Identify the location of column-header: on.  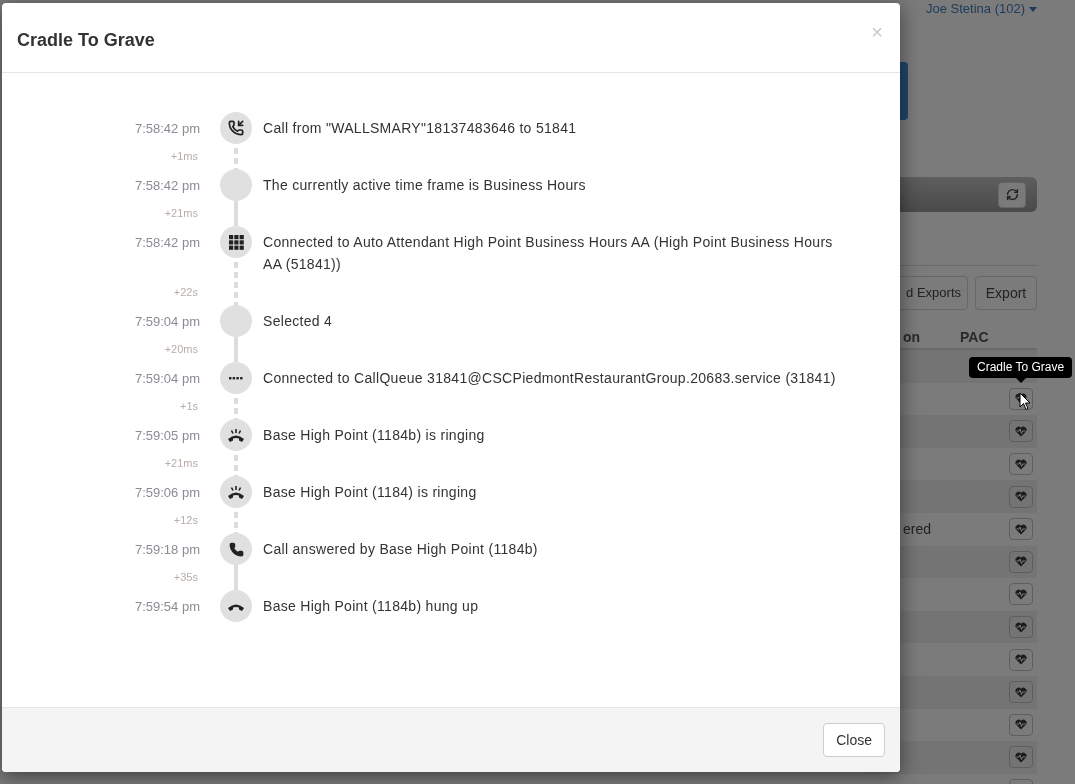
(912, 337).